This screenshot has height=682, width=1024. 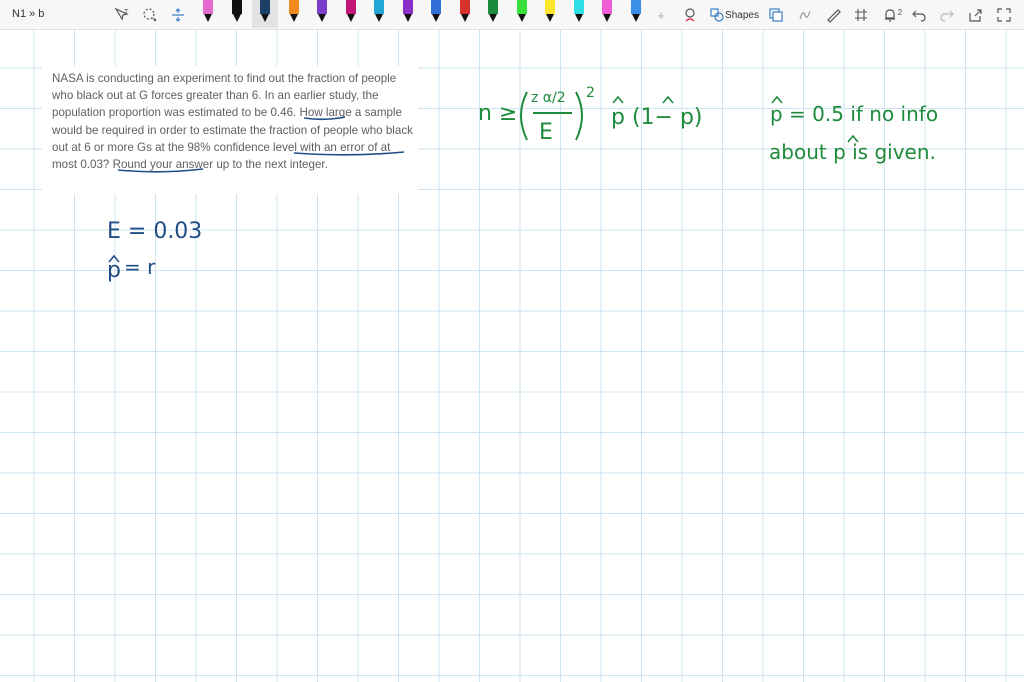 I want to click on pen-purple-icon, so click(x=322, y=14).